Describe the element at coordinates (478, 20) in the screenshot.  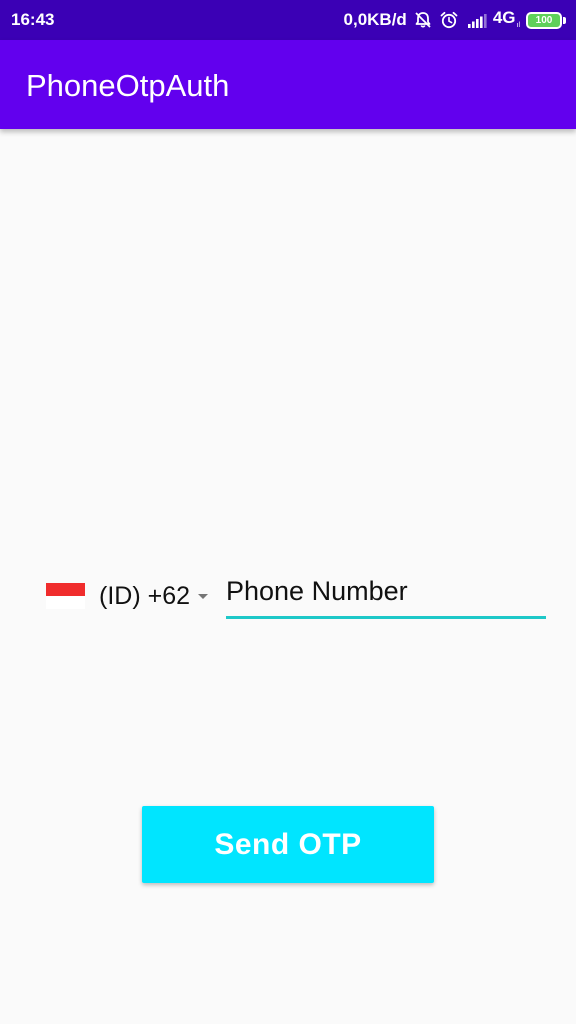
I see `signal-icon` at that location.